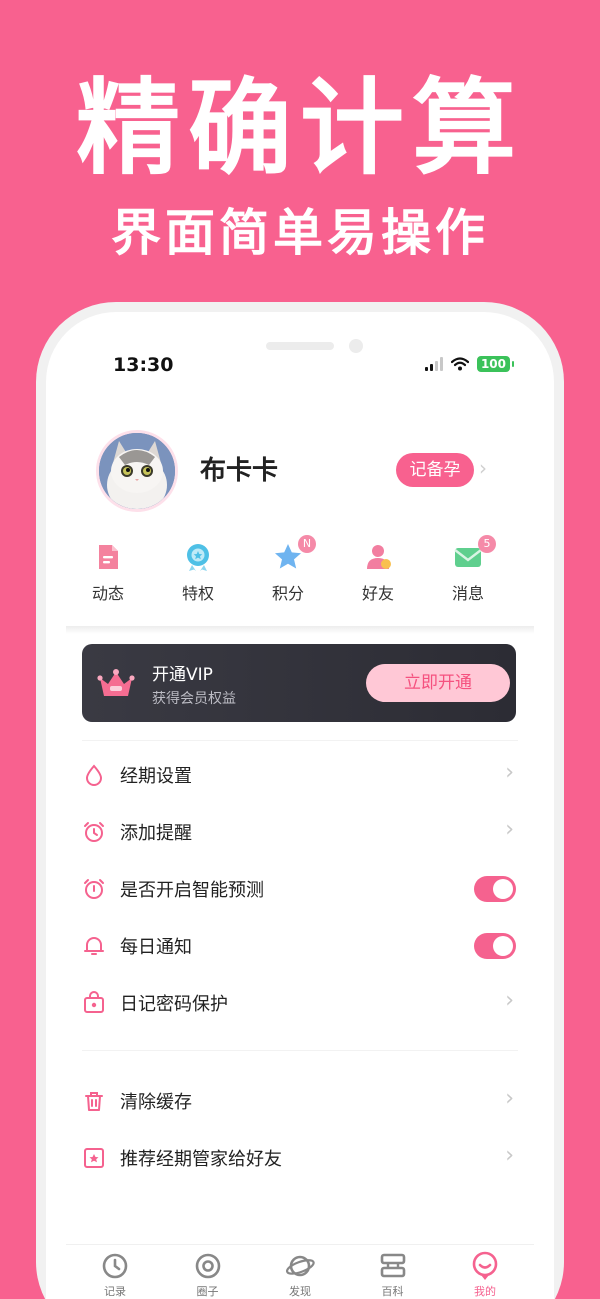 This screenshot has width=600, height=1299. What do you see at coordinates (379, 557) in the screenshot?
I see `friends-icon` at bounding box center [379, 557].